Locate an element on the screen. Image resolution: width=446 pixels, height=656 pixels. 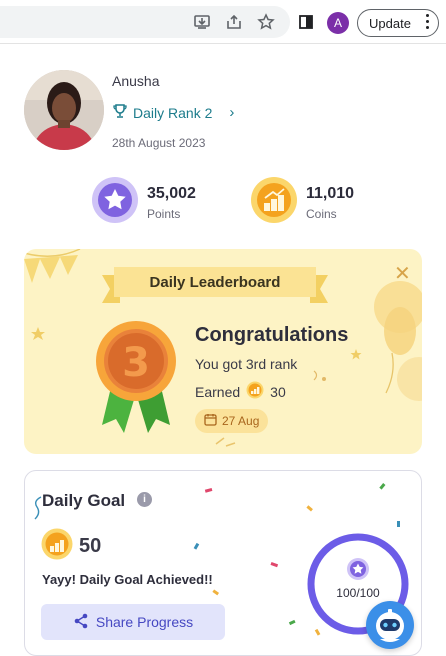
coin-icon is located at coordinates (255, 391).